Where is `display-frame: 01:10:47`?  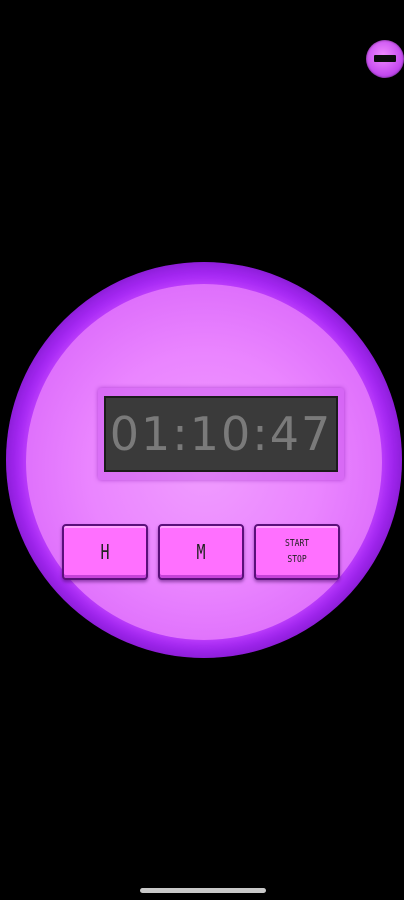
display-frame: 01:10:47 is located at coordinates (221, 434).